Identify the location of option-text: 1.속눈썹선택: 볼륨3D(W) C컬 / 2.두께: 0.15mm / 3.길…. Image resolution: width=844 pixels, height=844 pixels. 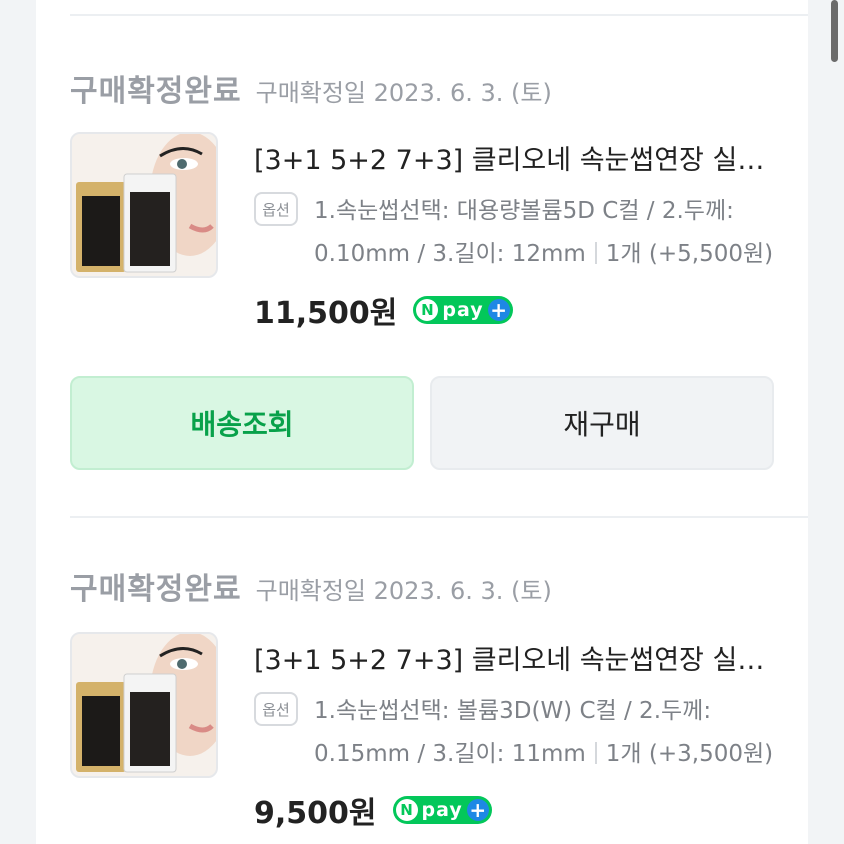
(549, 733).